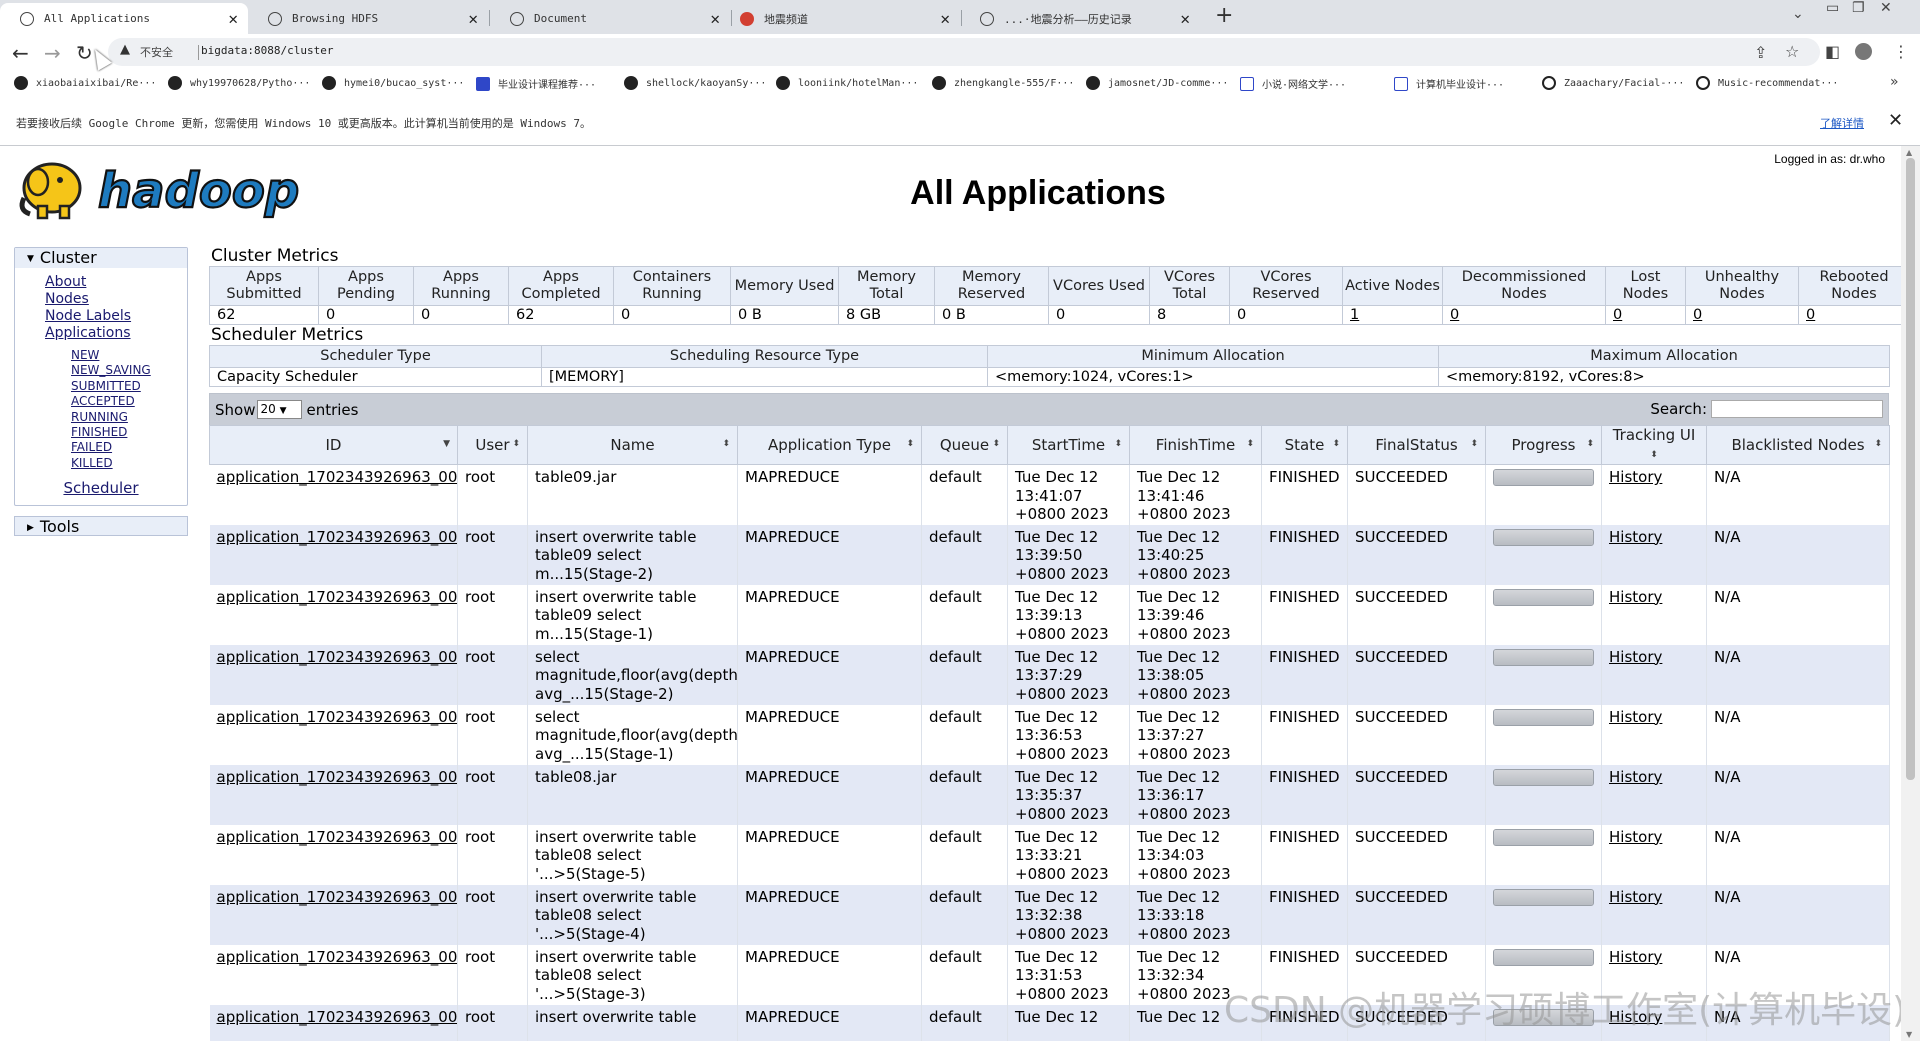  I want to click on column-header: Tracking UI ⬍, so click(1654, 445).